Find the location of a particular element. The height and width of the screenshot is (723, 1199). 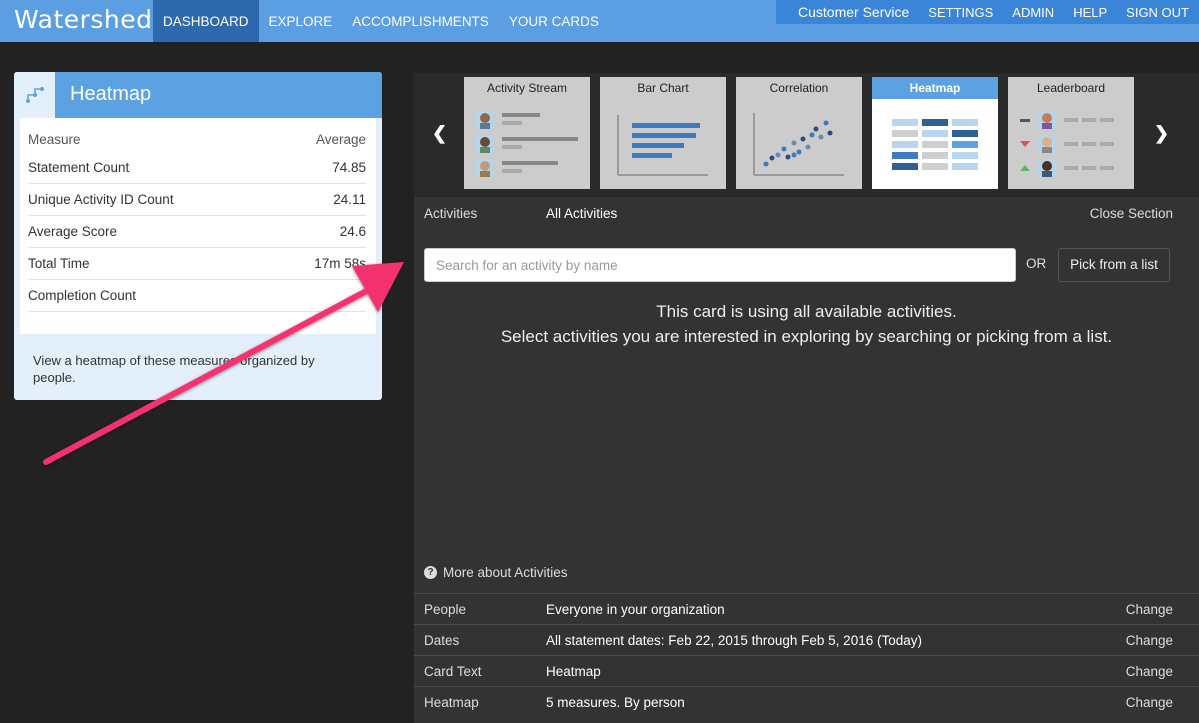

settings-link: SETTINGS is located at coordinates (960, 12).